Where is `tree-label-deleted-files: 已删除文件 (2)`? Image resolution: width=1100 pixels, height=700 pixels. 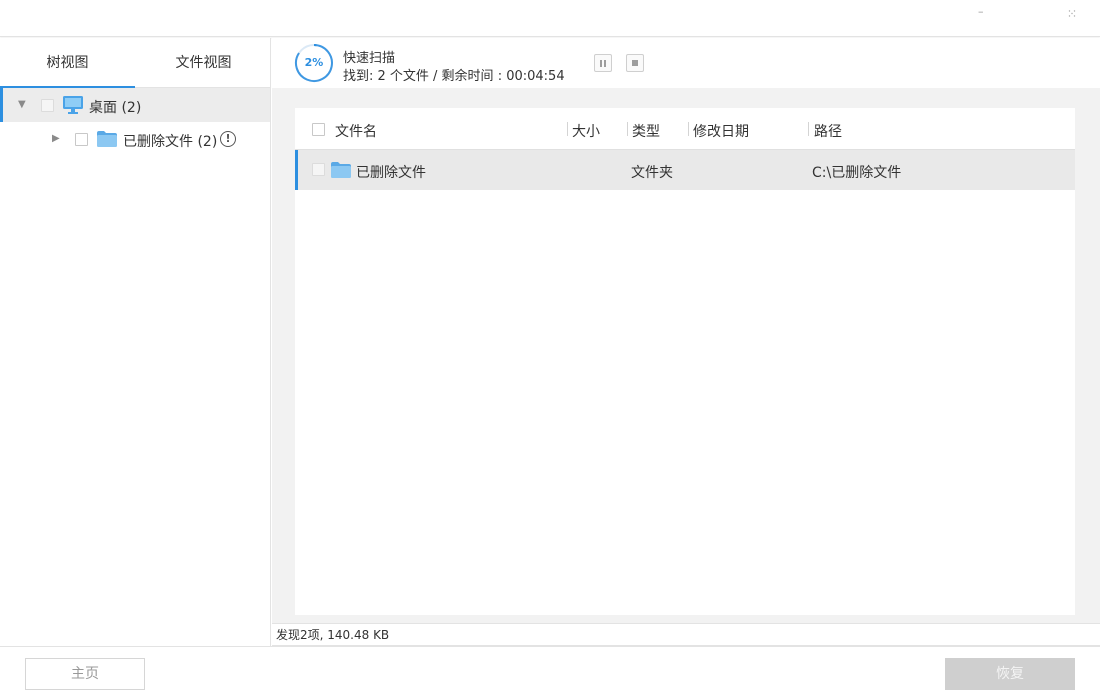
tree-label-deleted-files: 已删除文件 (2) is located at coordinates (170, 142).